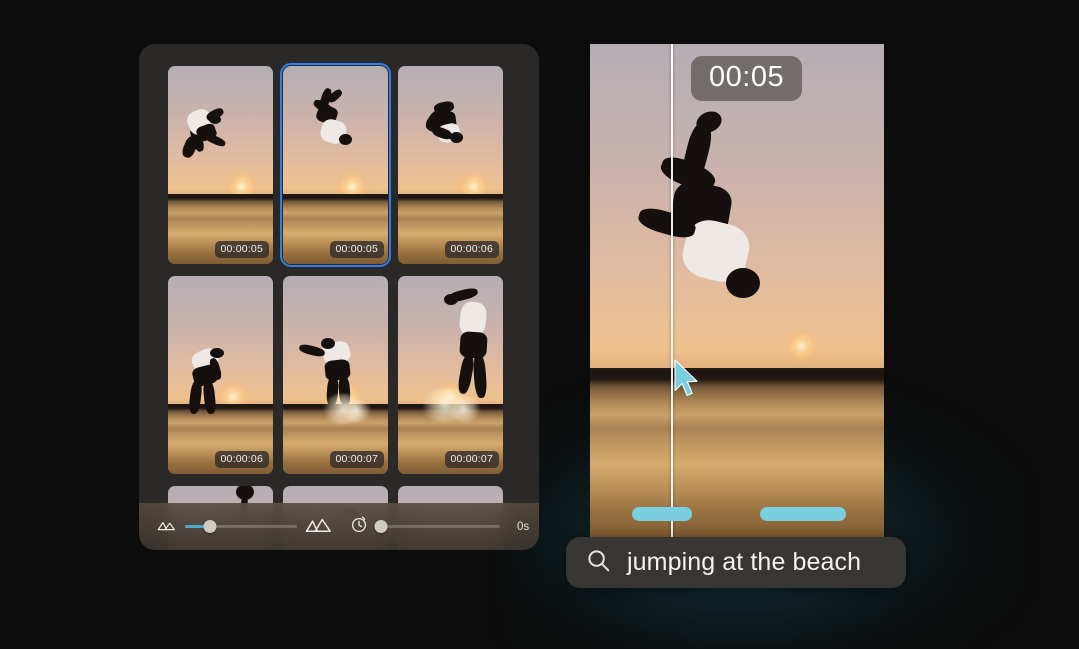 Image resolution: width=1079 pixels, height=649 pixels. I want to click on search-input-value: jumping at the beach, so click(744, 562).